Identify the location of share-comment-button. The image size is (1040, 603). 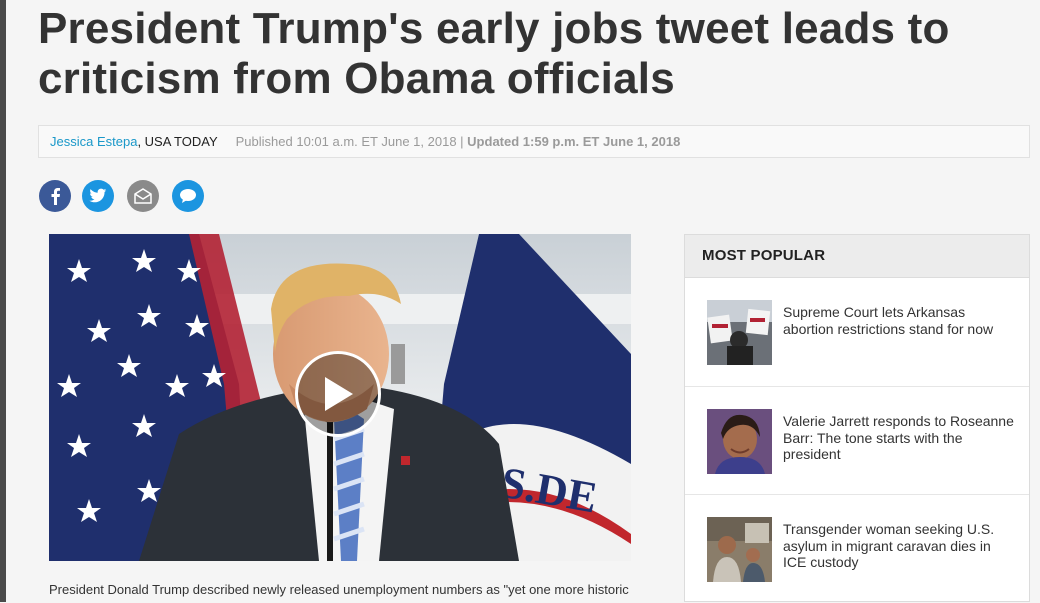
(188, 196).